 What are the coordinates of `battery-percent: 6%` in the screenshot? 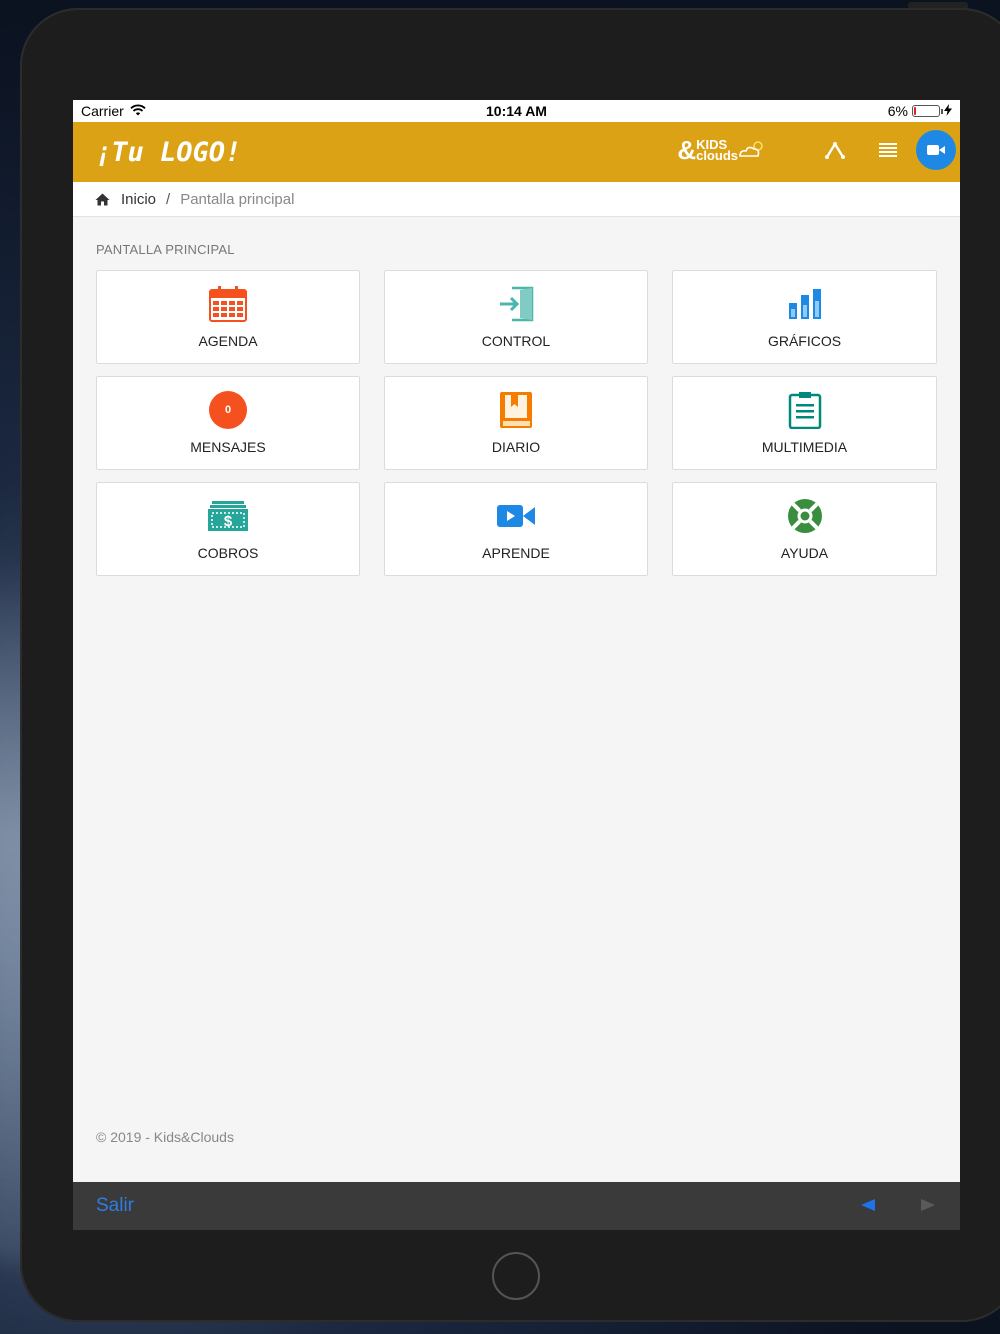 It's located at (897, 111).